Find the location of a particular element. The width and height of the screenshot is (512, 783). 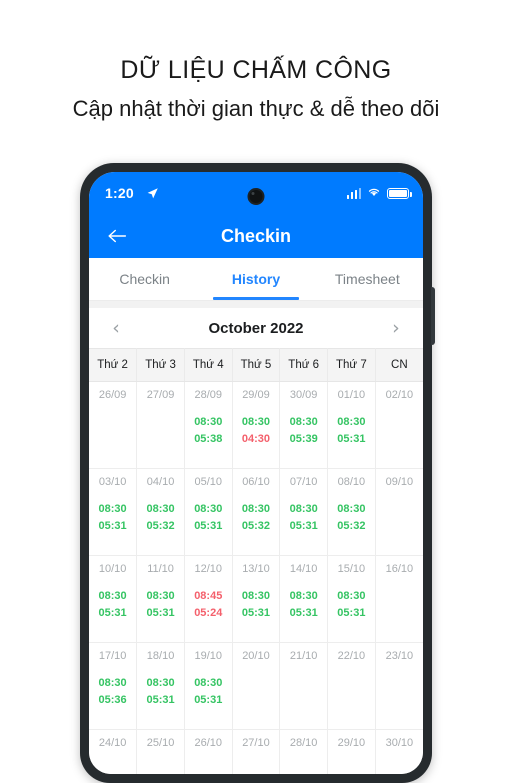

day-number: 28/10 is located at coordinates (303, 743).